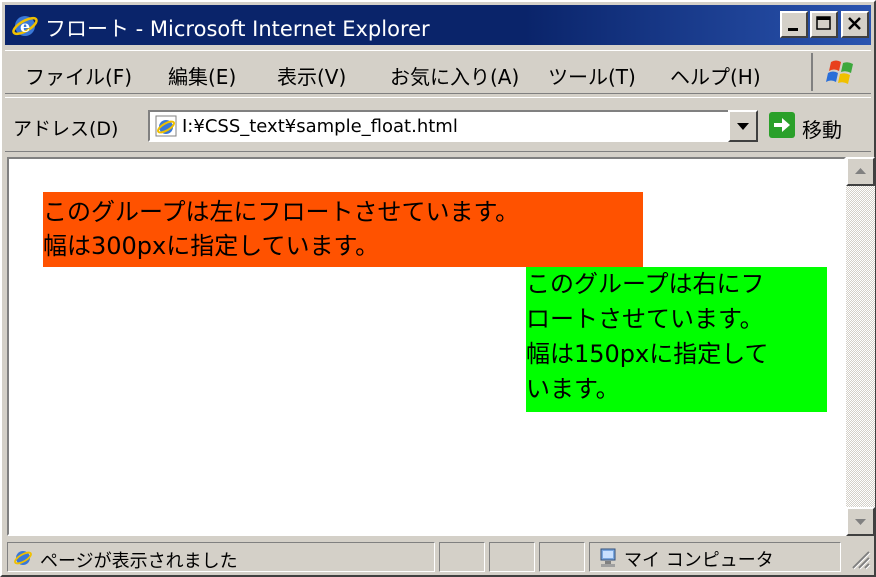  What do you see at coordinates (343, 229) in the screenshot?
I see `left-float-box: このグループは左にフロートさせています。 幅は300pxに指定しています。` at bounding box center [343, 229].